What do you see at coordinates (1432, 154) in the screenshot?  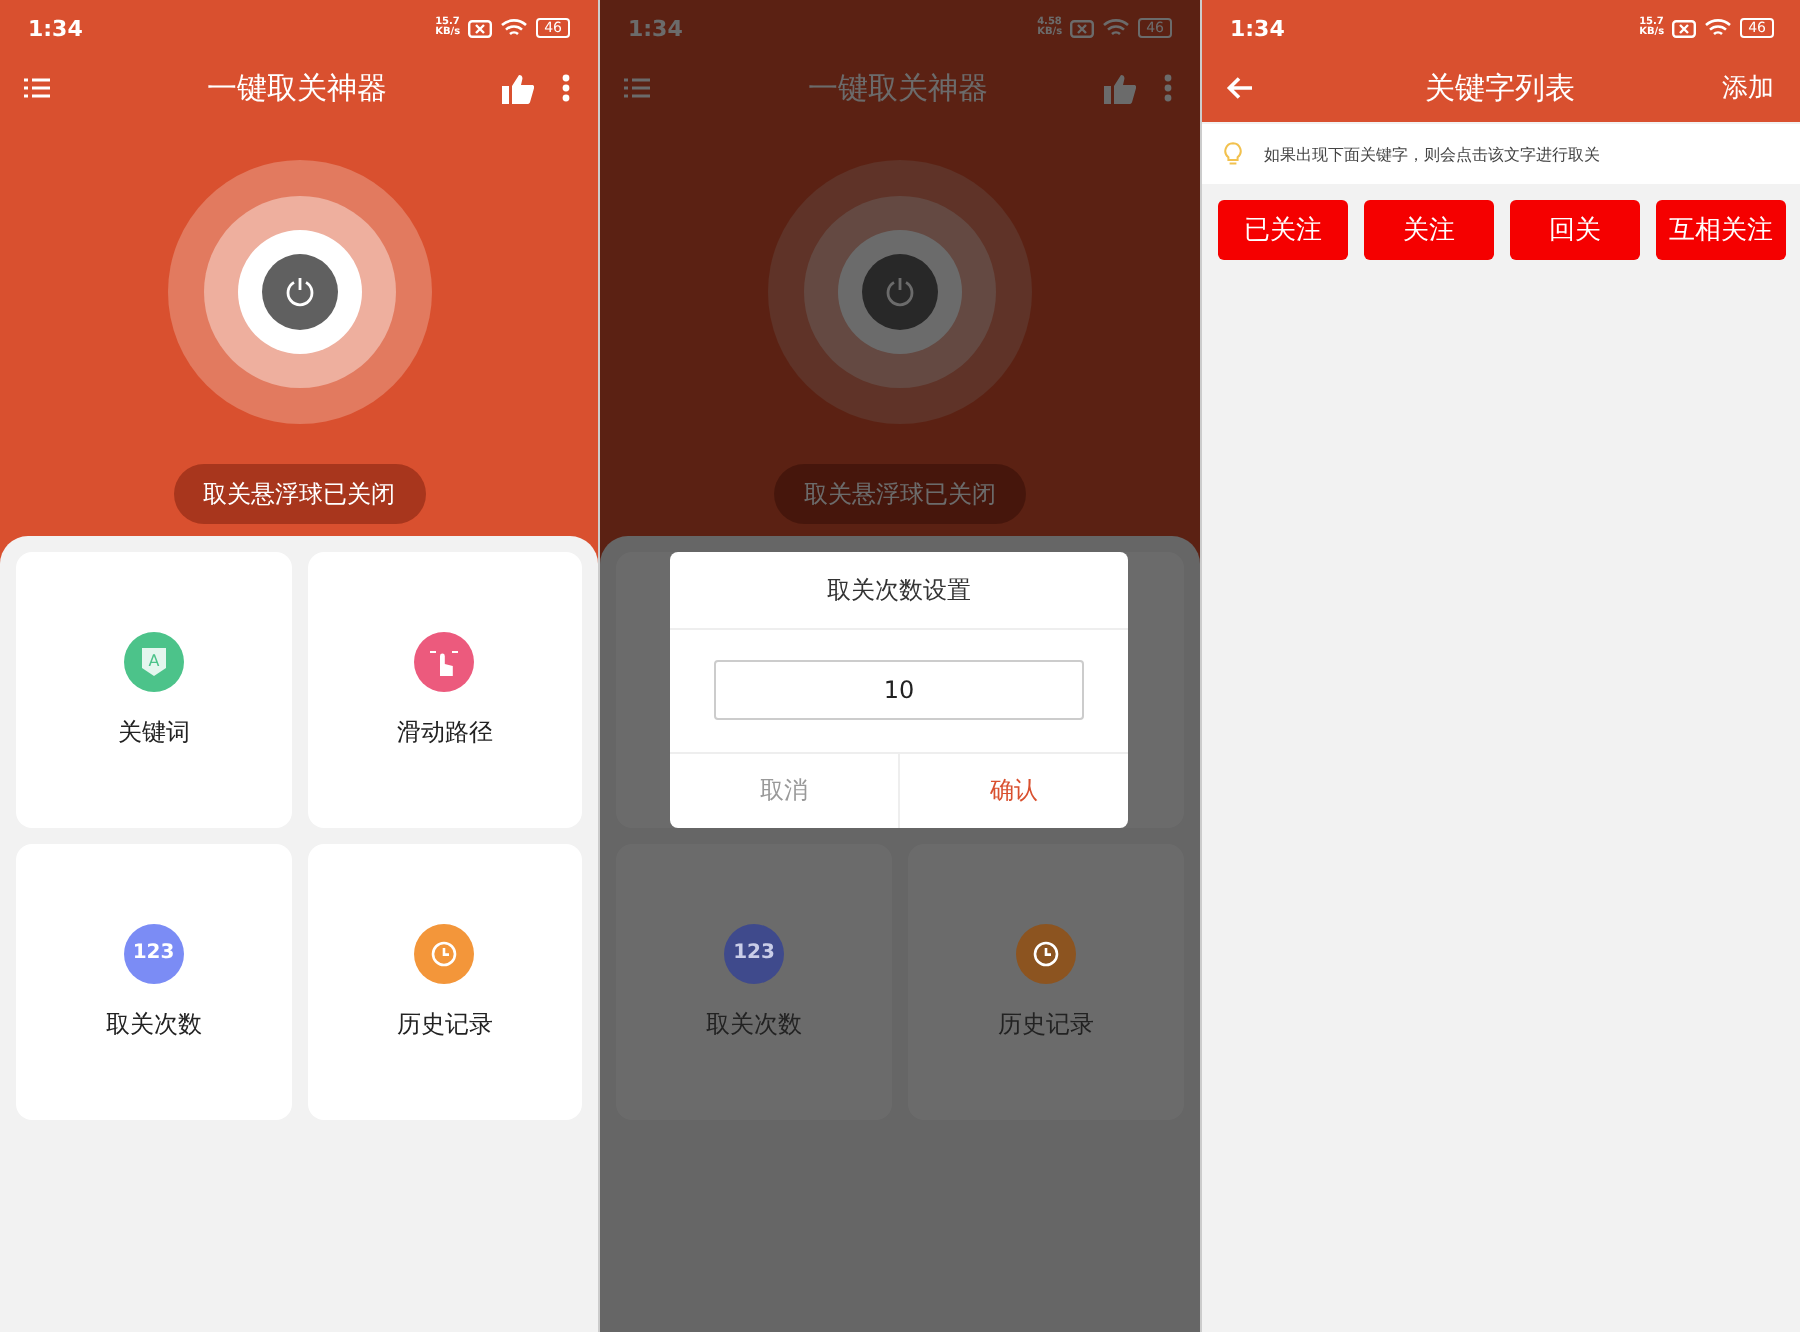 I see `hint-text: 如果出现下面关键字，则会点击该文字进行取关` at bounding box center [1432, 154].